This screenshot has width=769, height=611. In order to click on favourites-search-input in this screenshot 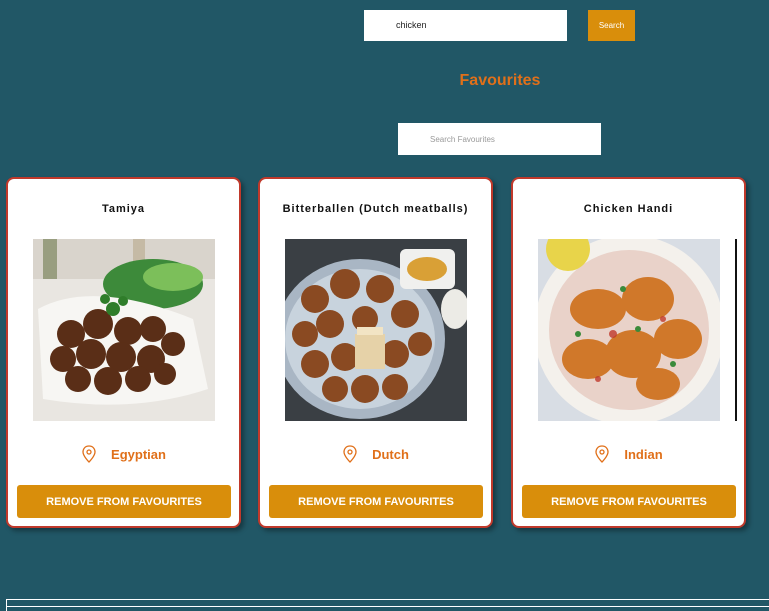, I will do `click(499, 139)`.